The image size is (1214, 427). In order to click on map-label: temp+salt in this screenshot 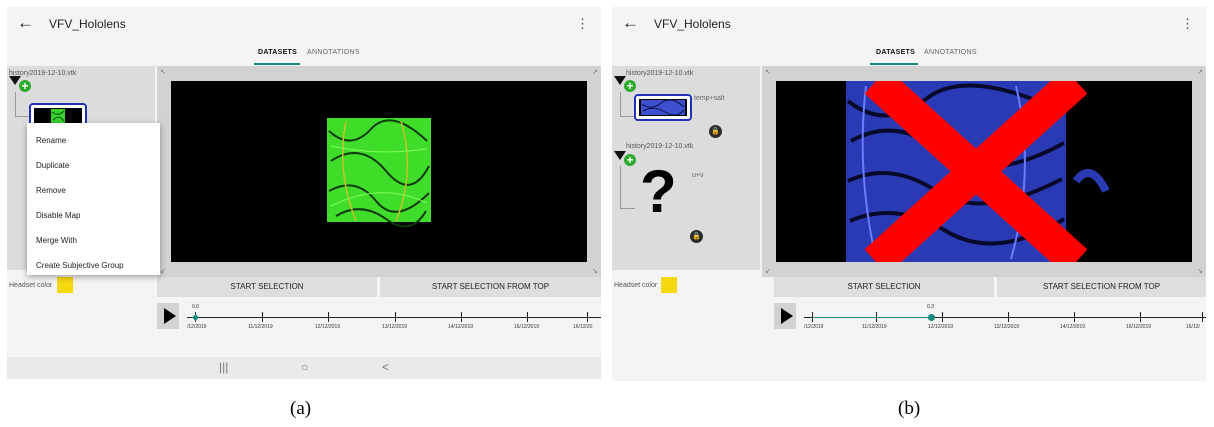, I will do `click(709, 98)`.